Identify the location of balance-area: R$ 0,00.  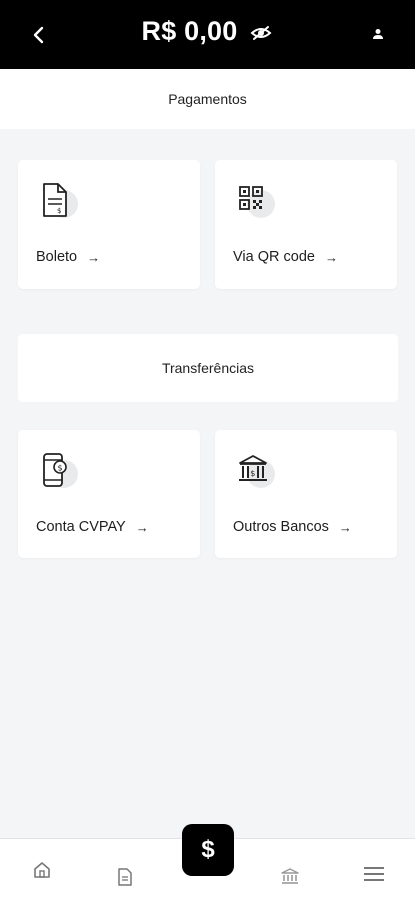
(207, 31).